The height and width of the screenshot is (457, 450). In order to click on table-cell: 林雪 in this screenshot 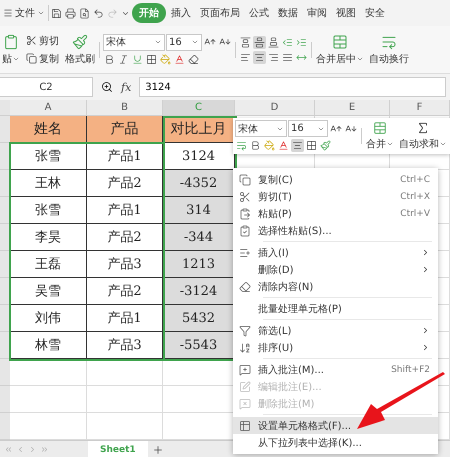, I will do `click(48, 345)`.